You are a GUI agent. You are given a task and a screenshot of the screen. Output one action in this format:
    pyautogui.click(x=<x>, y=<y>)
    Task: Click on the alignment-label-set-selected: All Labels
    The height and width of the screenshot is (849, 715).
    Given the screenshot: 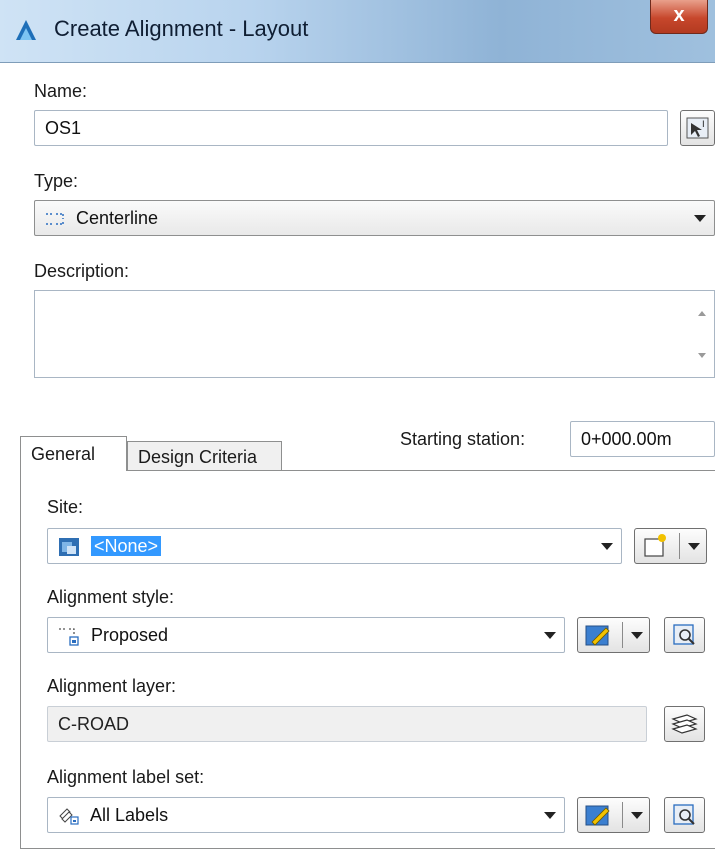 What is the action you would take?
    pyautogui.click(x=129, y=815)
    